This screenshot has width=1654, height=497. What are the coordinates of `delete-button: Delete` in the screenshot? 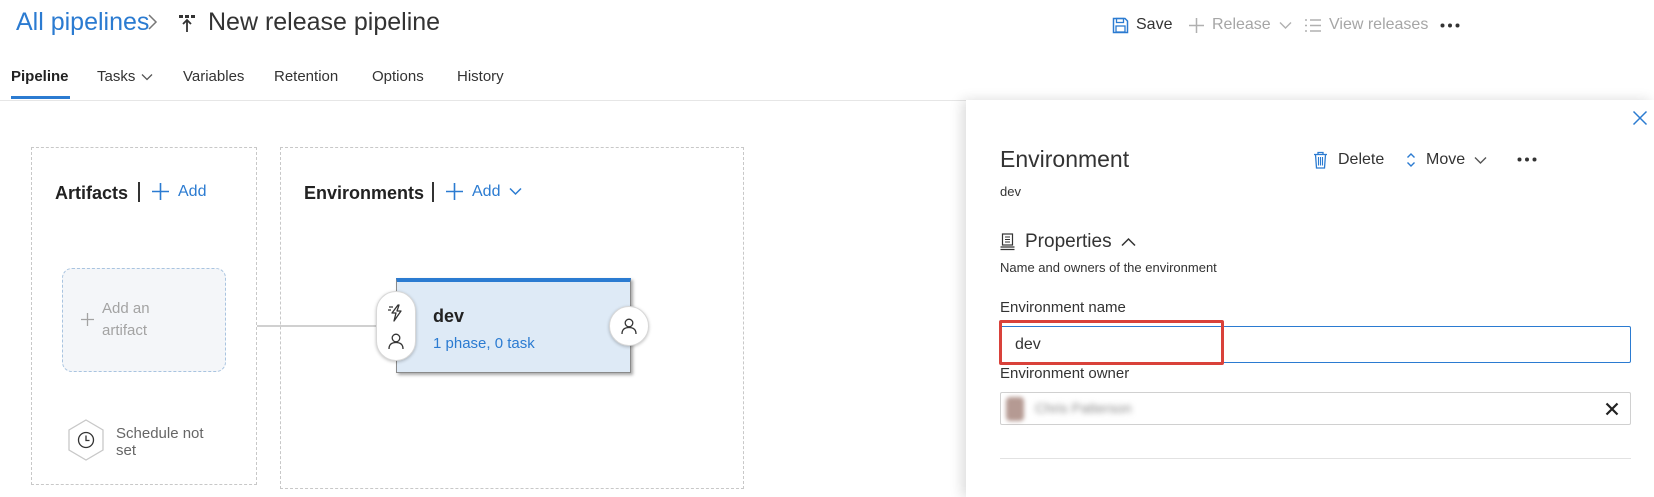 It's located at (1348, 160).